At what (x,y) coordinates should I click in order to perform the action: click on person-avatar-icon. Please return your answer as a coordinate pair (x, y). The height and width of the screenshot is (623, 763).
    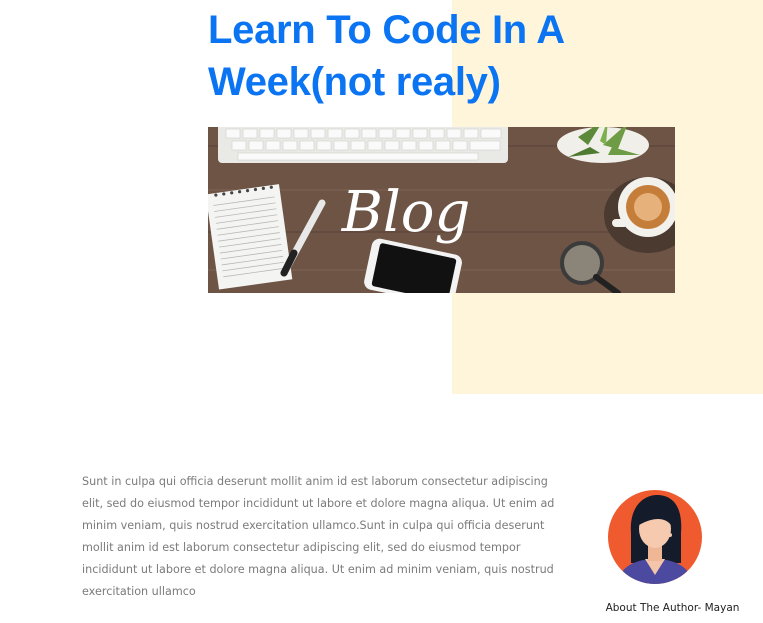
    Looking at the image, I should click on (655, 537).